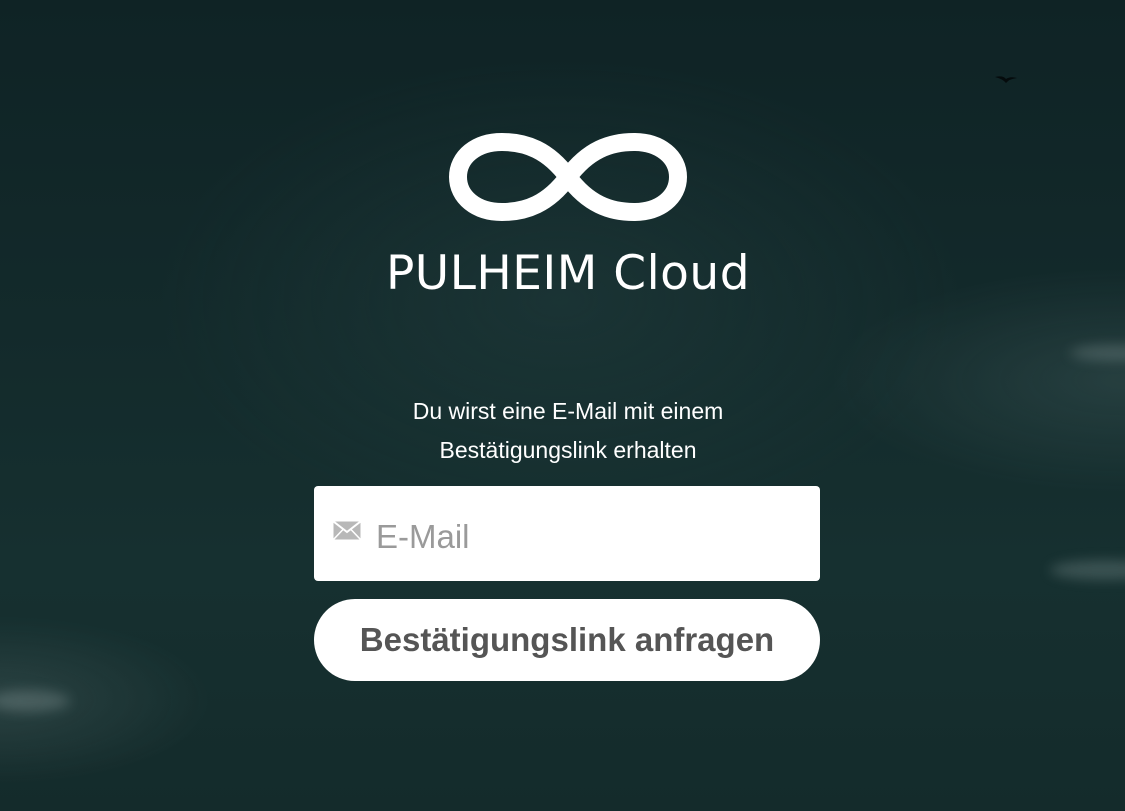  Describe the element at coordinates (1006, 79) in the screenshot. I see `bird-silhouette` at that location.